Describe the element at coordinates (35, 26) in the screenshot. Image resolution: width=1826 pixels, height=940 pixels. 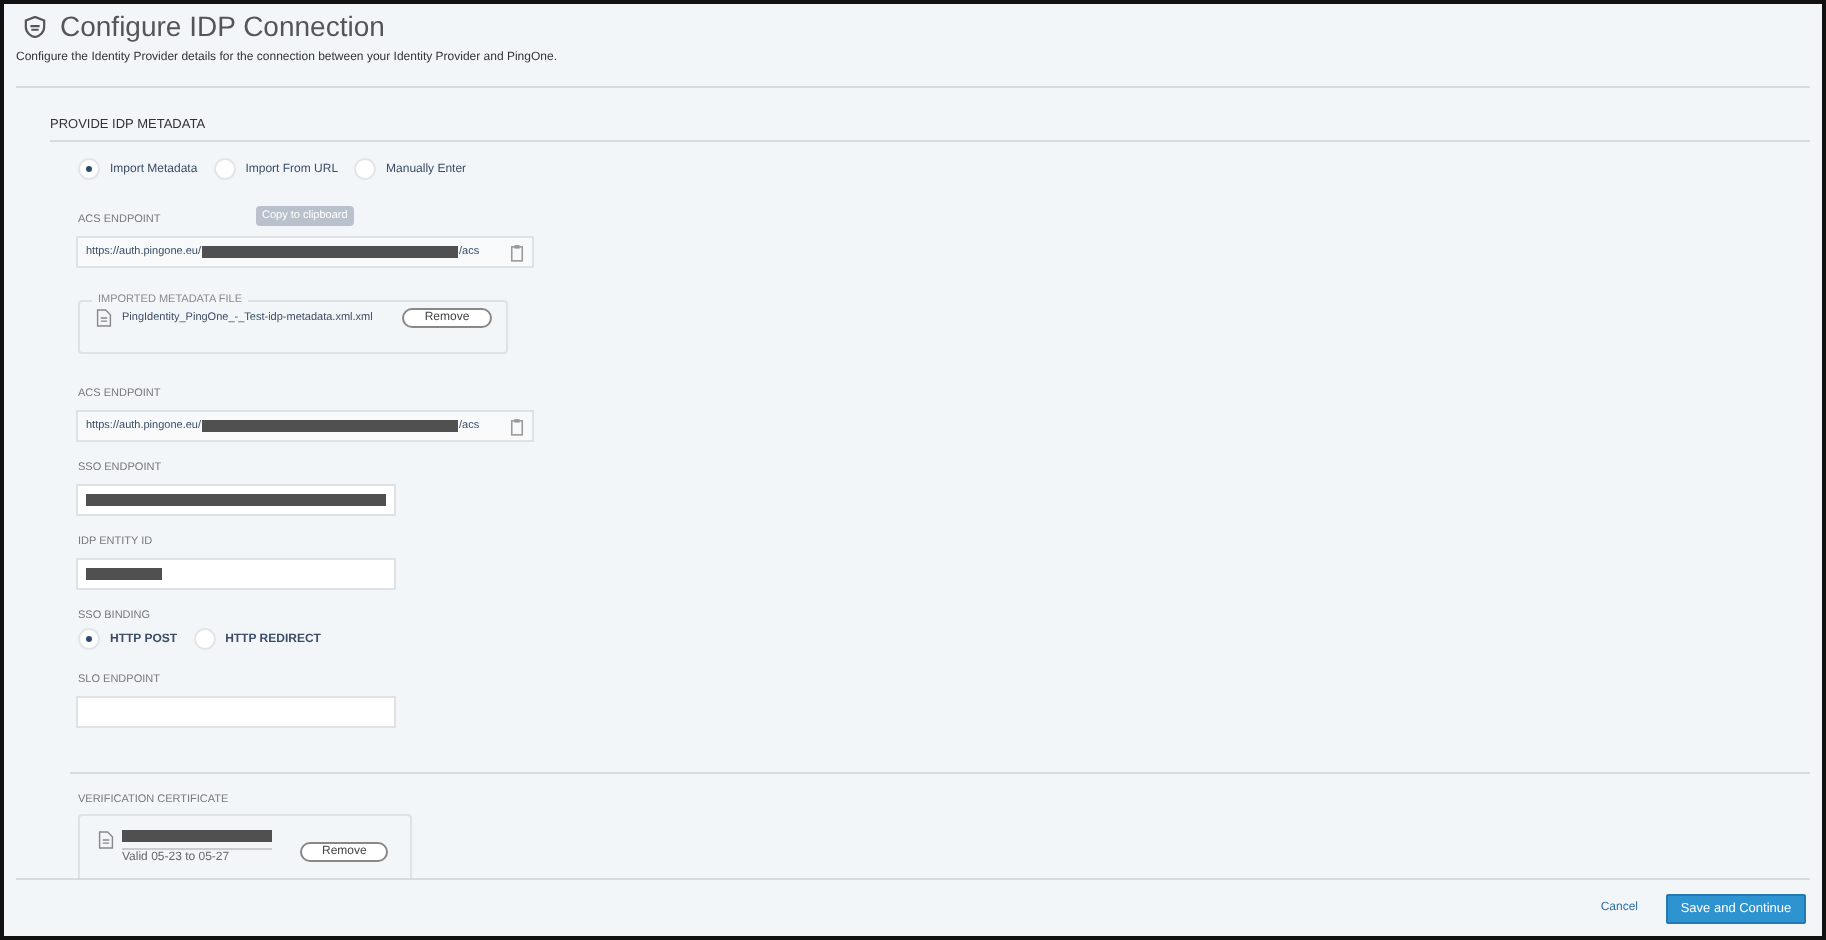
I see `shield-icon` at that location.